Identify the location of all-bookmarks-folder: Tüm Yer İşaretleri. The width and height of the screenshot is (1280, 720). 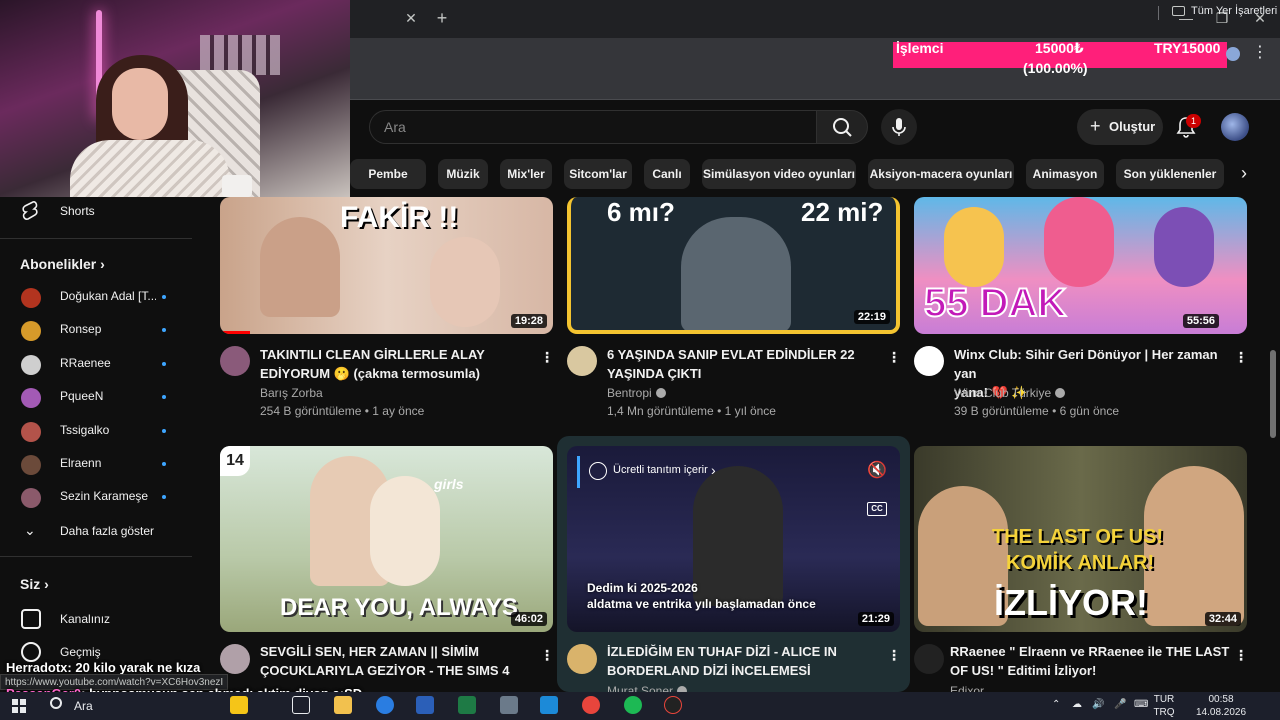
(1224, 11).